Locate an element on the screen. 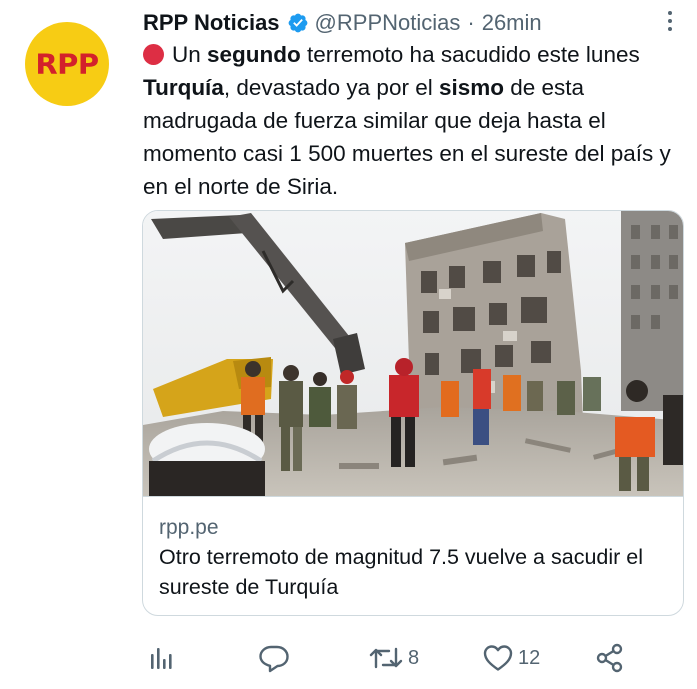  tweet-text-part: terremoto ha sacudido este lunes is located at coordinates (470, 54).